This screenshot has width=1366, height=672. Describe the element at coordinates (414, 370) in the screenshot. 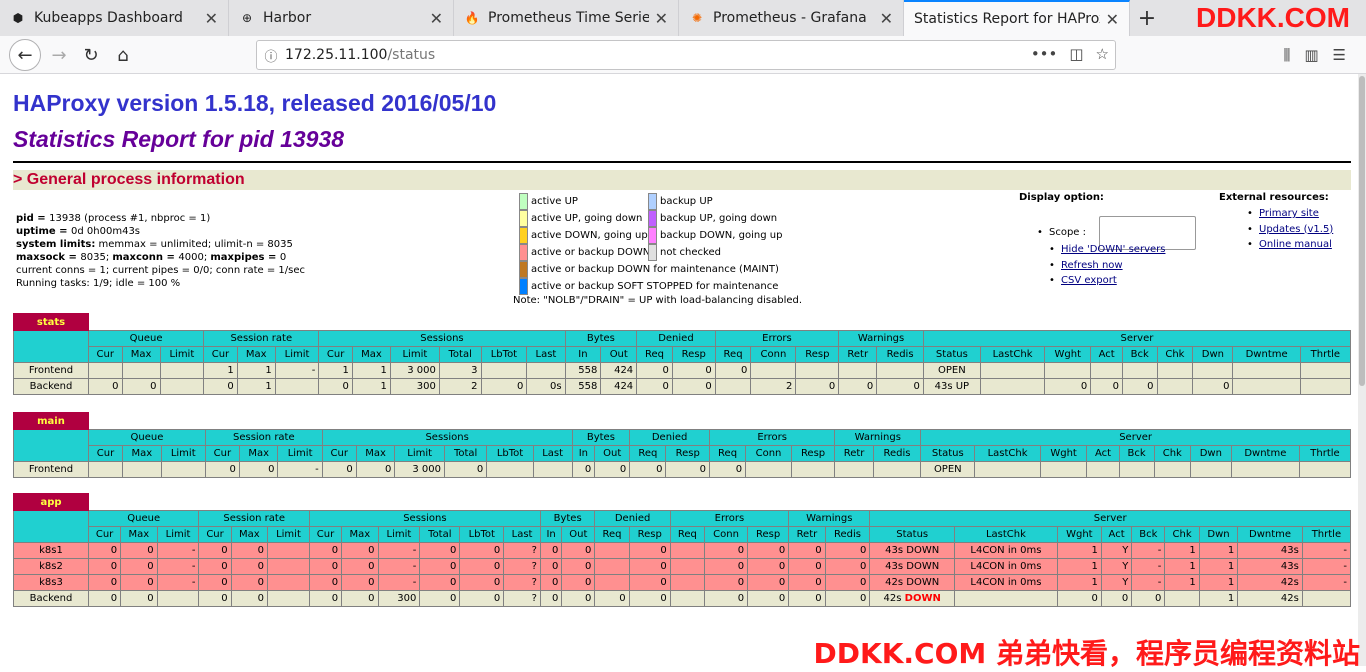

I see `table-cell: 3 000` at that location.